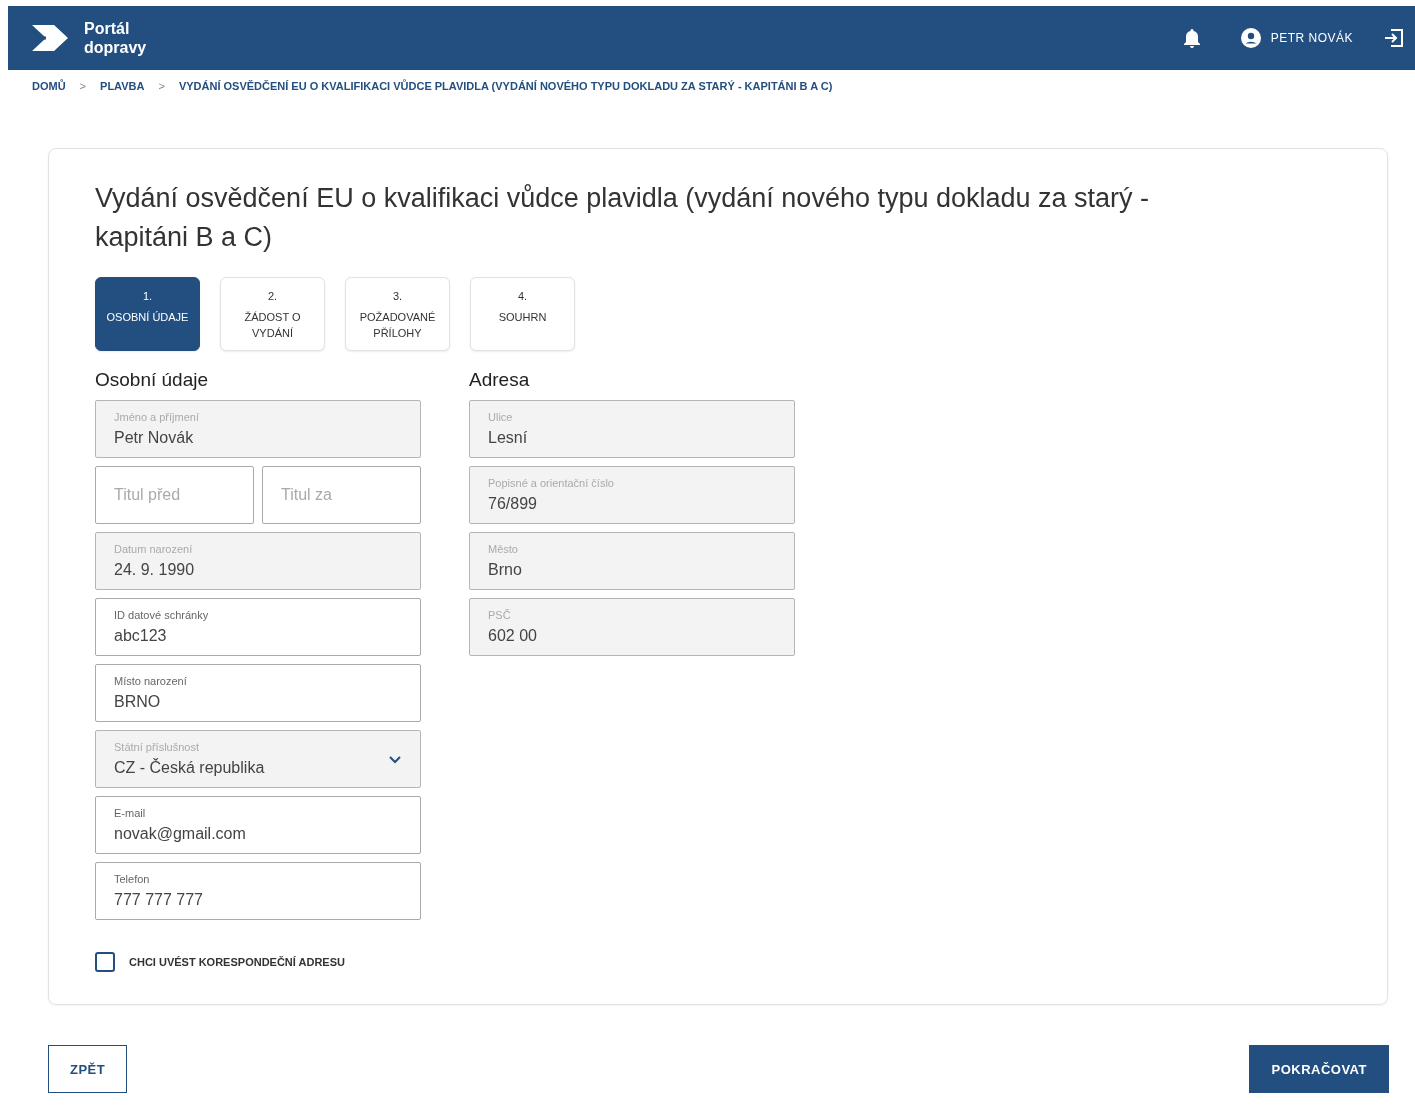  What do you see at coordinates (395, 759) in the screenshot?
I see `chevron-down-icon` at bounding box center [395, 759].